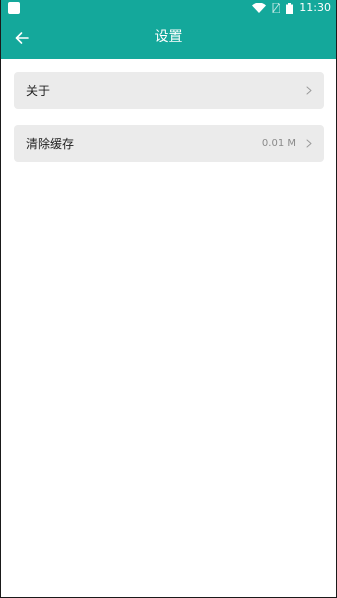 The image size is (337, 598). I want to click on settings-item-label: 清除缓存, so click(50, 144).